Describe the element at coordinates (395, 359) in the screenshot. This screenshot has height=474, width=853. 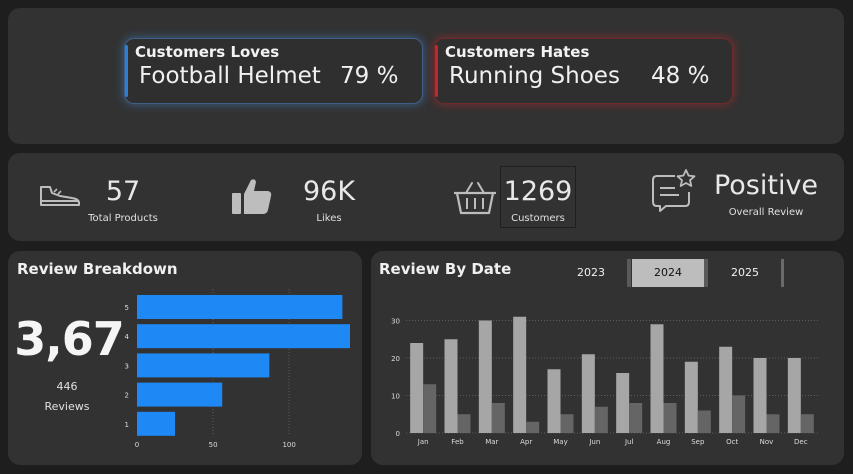
I see `y-tick-label: 20` at that location.